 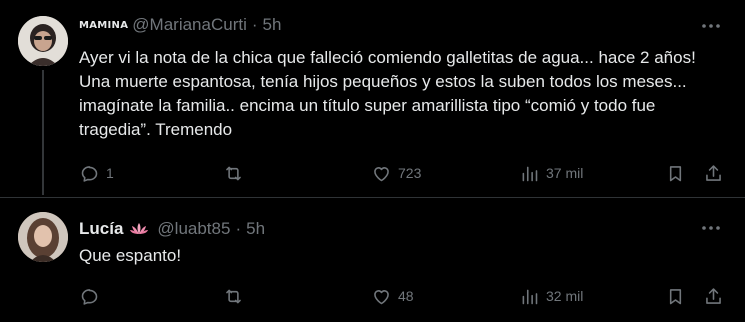 What do you see at coordinates (103, 25) in the screenshot?
I see `display-name: MAMINA` at bounding box center [103, 25].